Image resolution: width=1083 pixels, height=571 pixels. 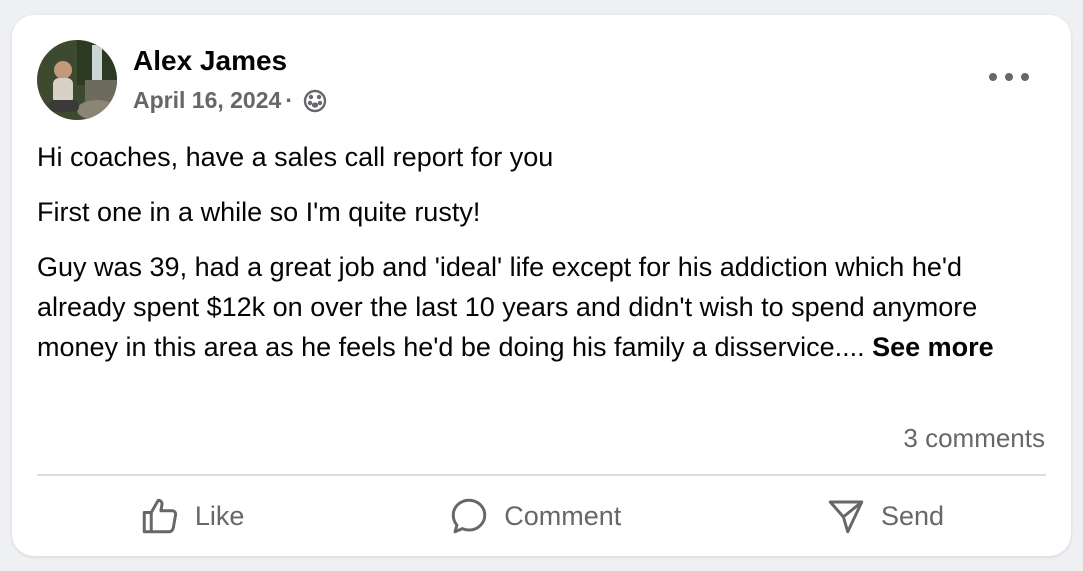 I want to click on comment-label: Comment, so click(x=563, y=515).